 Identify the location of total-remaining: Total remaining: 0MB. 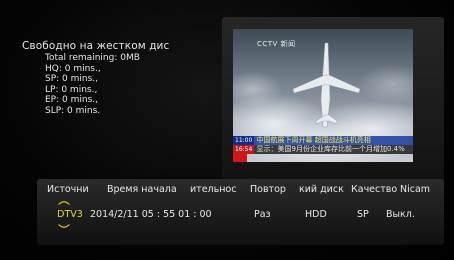
(92, 58).